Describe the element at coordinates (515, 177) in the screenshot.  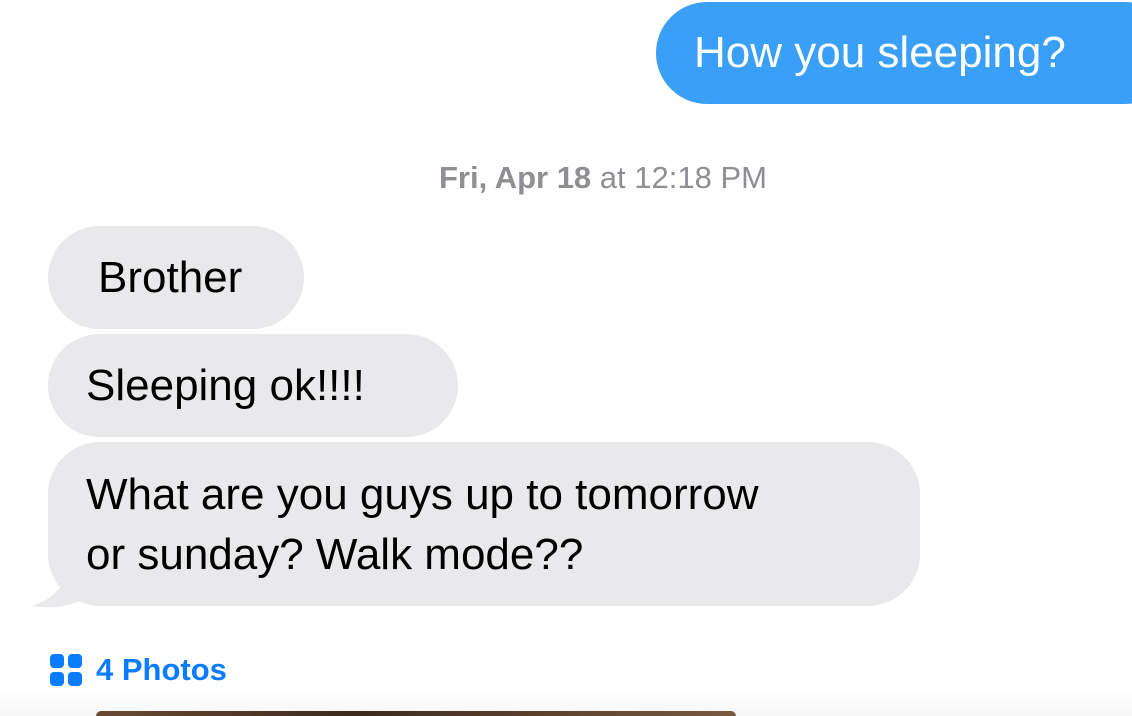
I see `timestamp-day: Fri, Apr 18` at that location.